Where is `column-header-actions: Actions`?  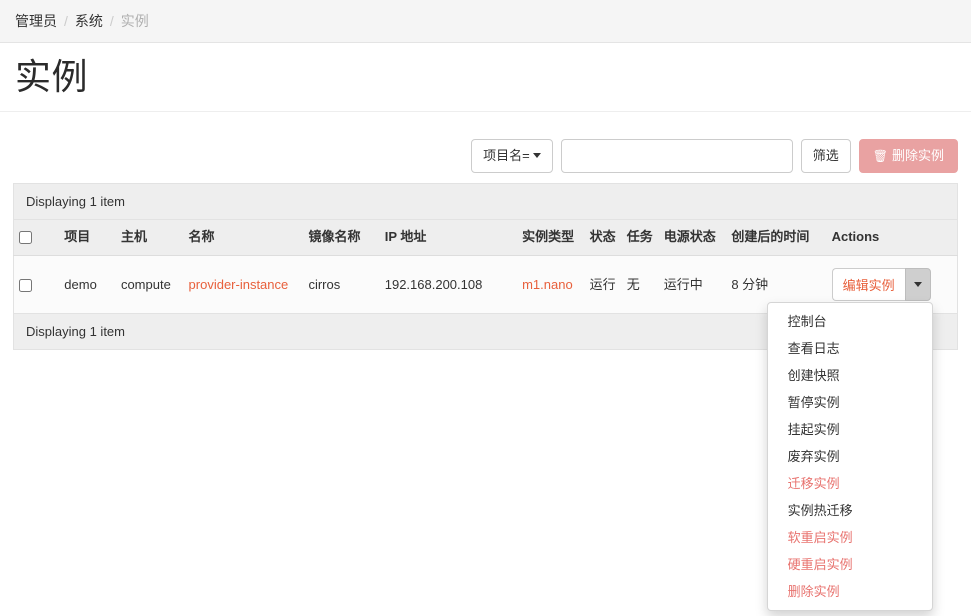
column-header-actions: Actions is located at coordinates (892, 238).